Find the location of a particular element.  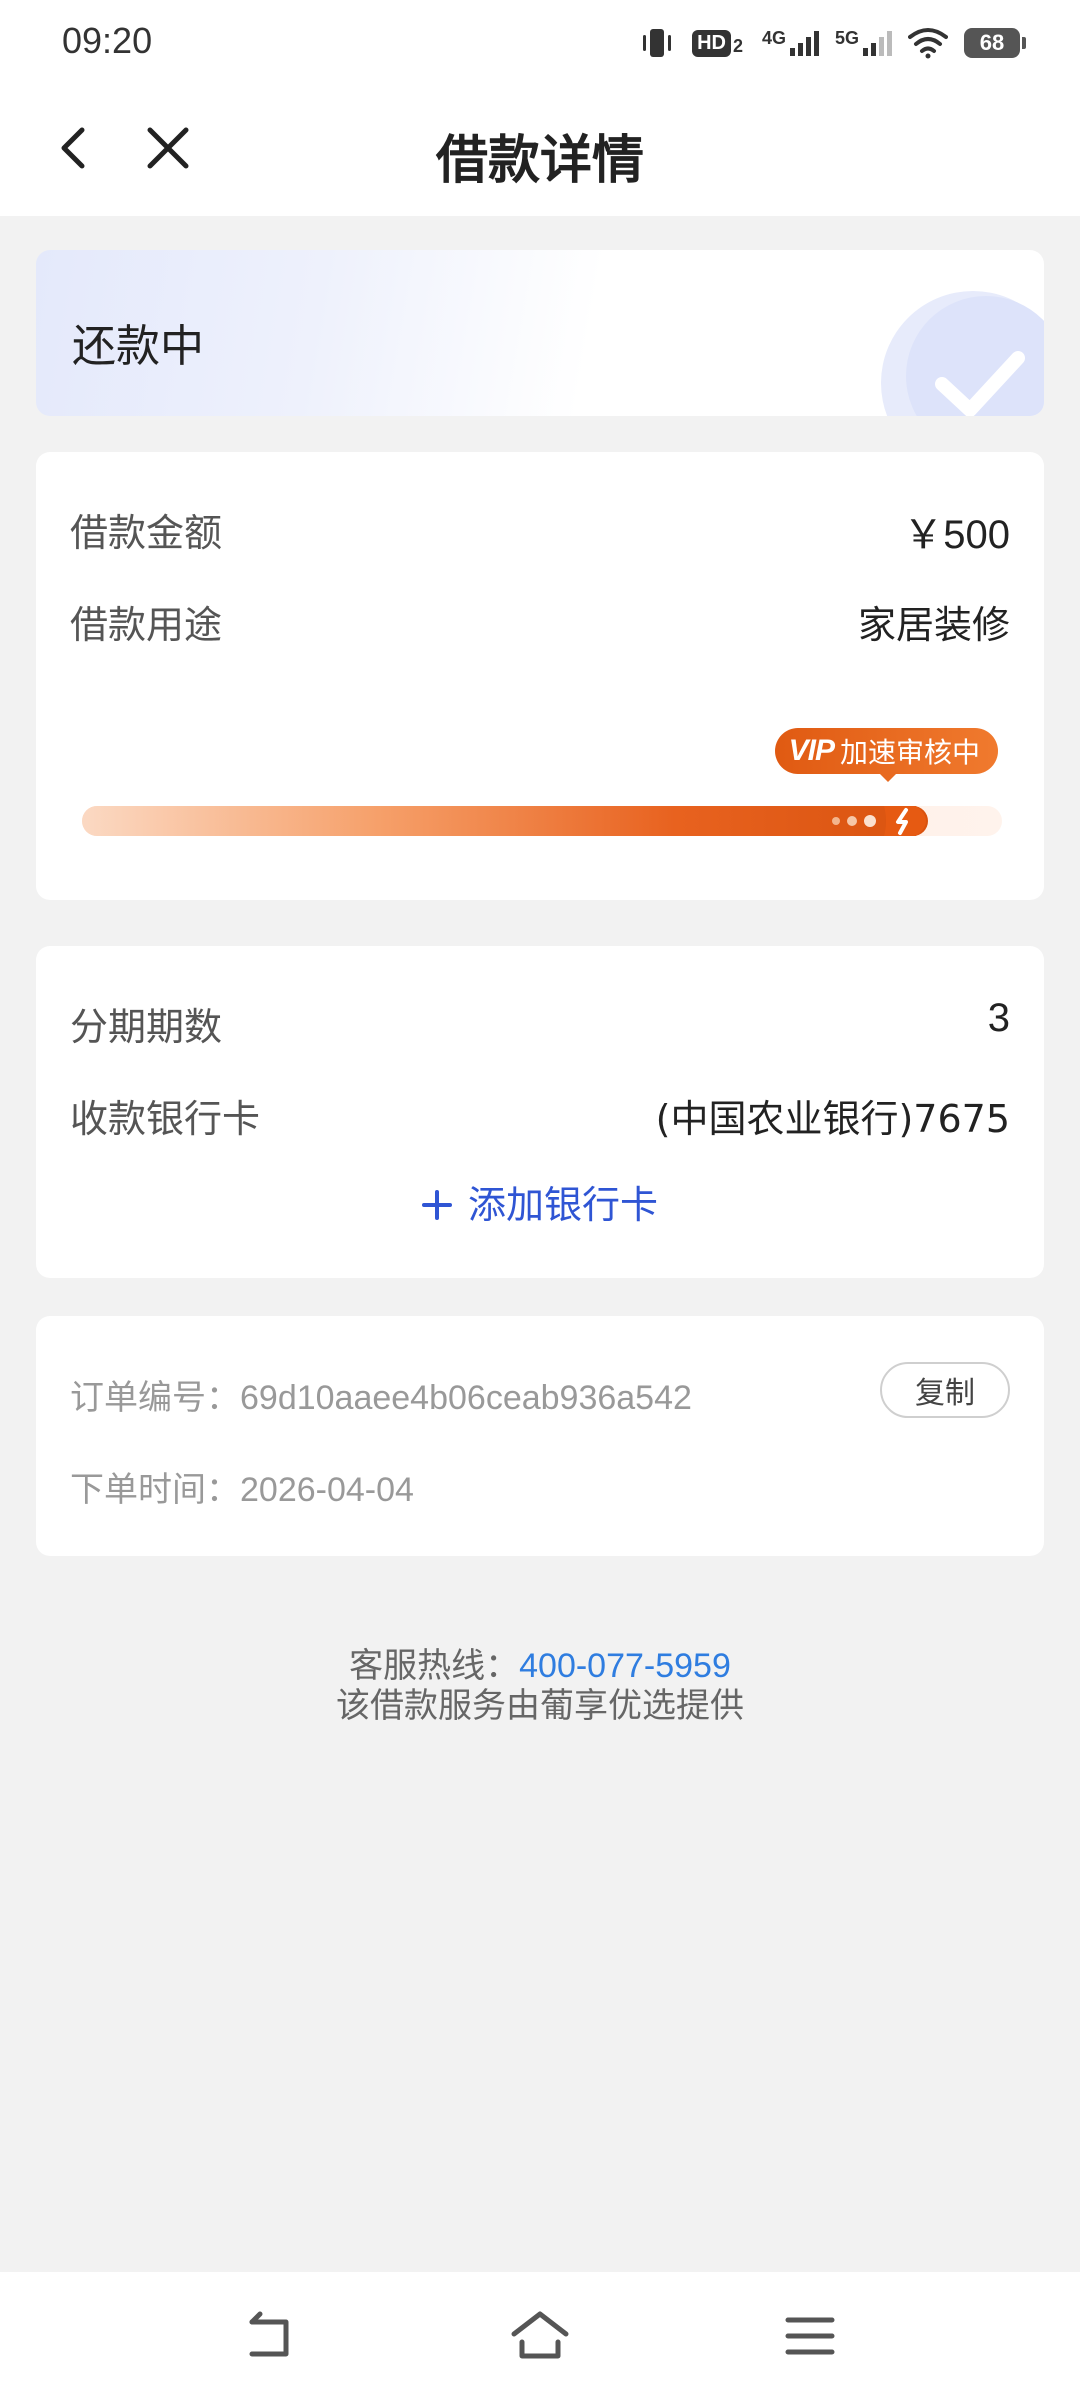

menu-icon is located at coordinates (810, 2336).